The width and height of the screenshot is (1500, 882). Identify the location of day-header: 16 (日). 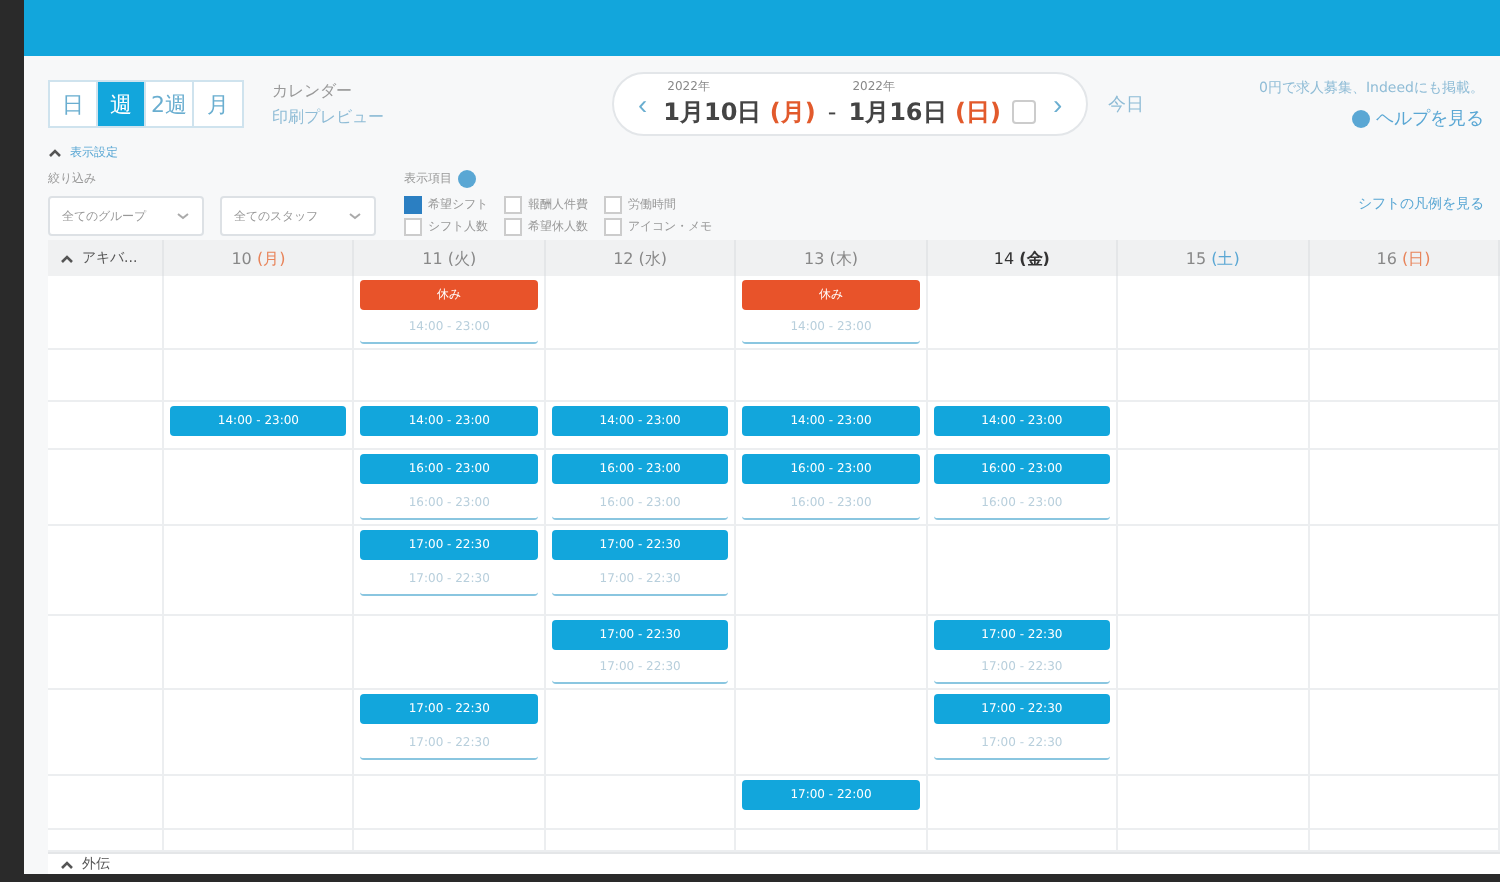
(1403, 258).